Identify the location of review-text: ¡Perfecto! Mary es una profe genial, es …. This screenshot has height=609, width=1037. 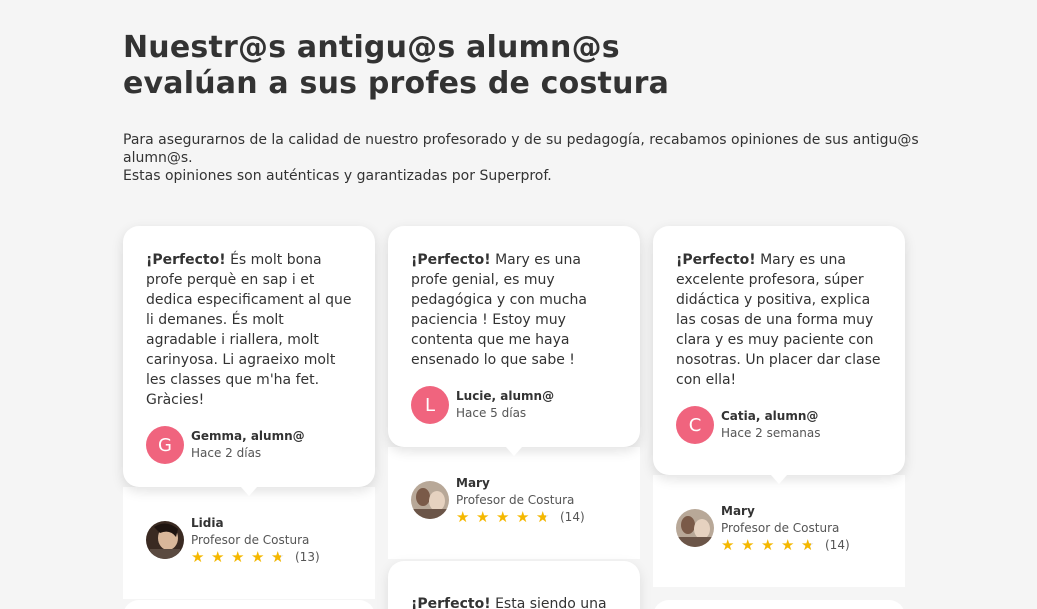
(514, 310).